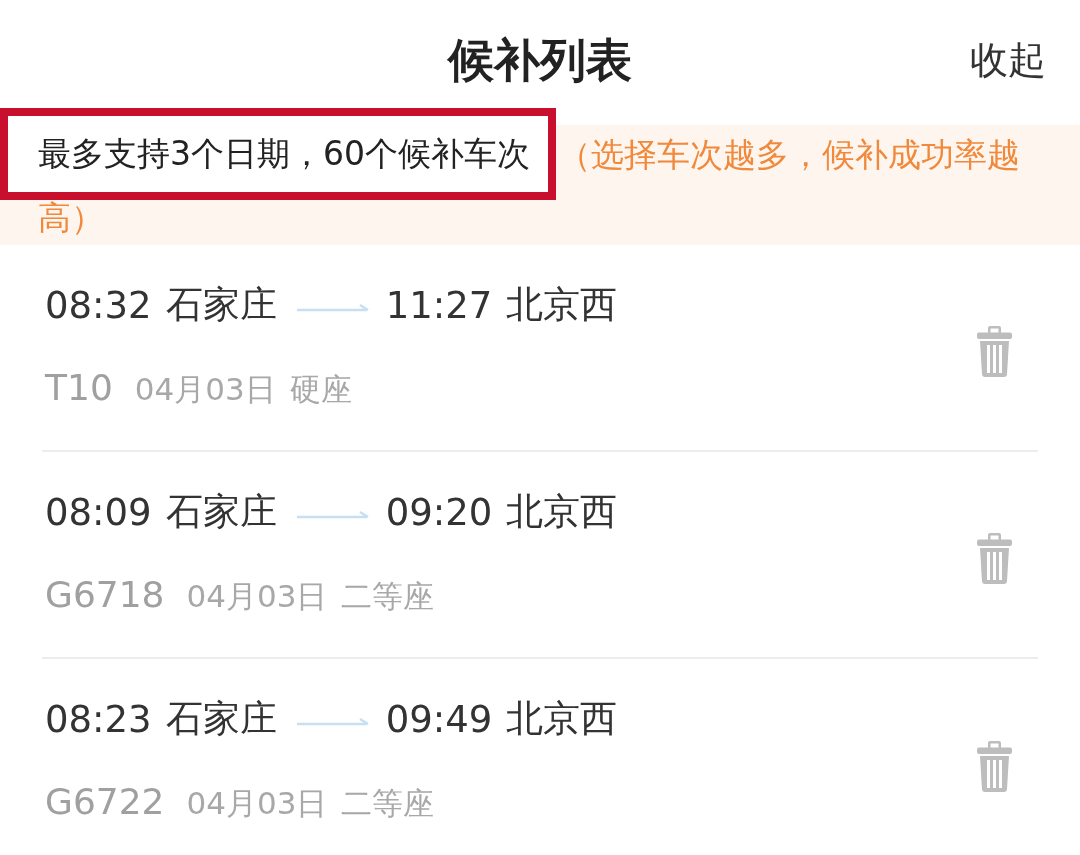 The image size is (1080, 855). What do you see at coordinates (1008, 60) in the screenshot?
I see `collapse-button: 收起` at bounding box center [1008, 60].